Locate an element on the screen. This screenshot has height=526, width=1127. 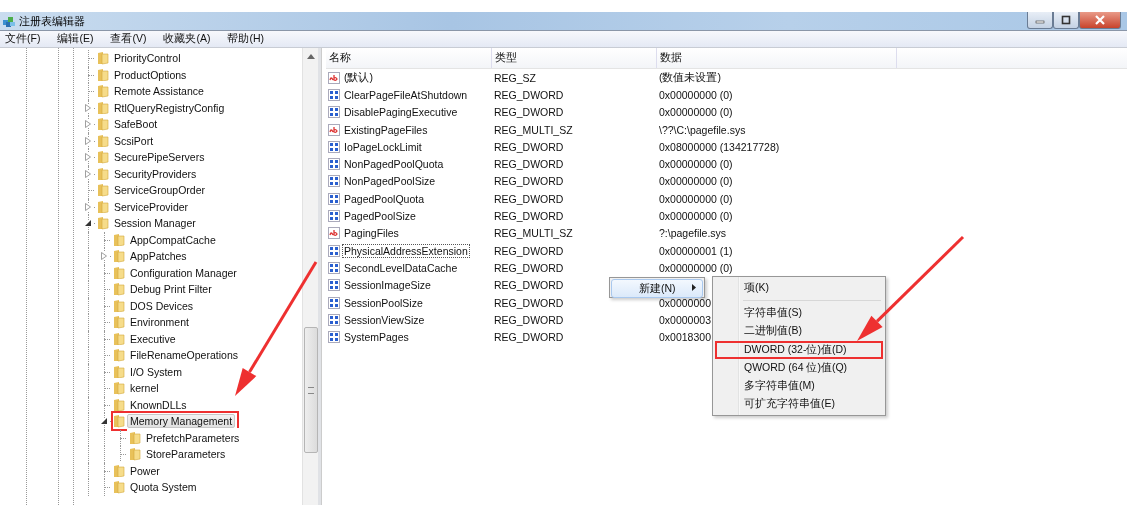
table-cell-text: REG_MULTI_SZ is located at coordinates (533, 129).